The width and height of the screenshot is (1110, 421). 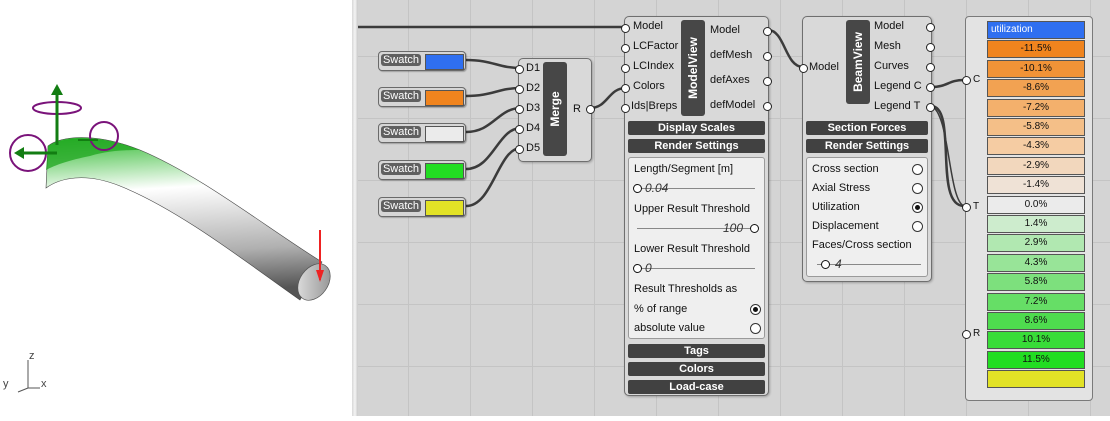 What do you see at coordinates (825, 264) in the screenshot?
I see `faces-slider-knob` at bounding box center [825, 264].